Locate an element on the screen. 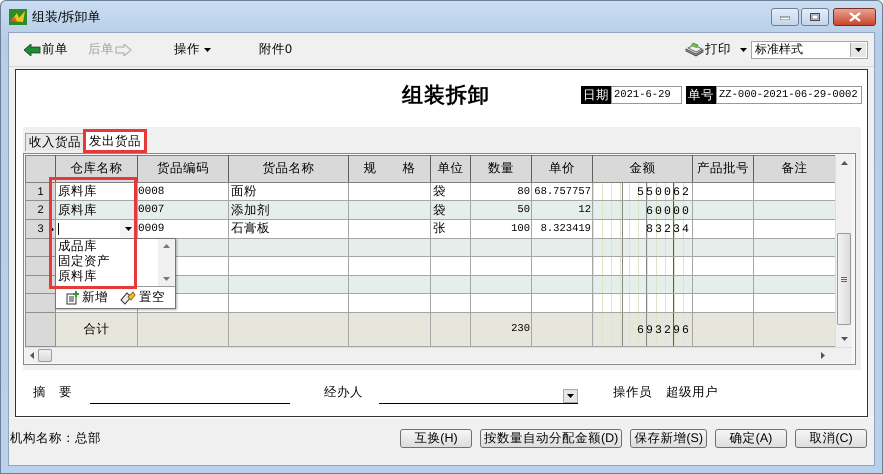 The height and width of the screenshot is (474, 883). style-select: 标准样式 is located at coordinates (809, 49).